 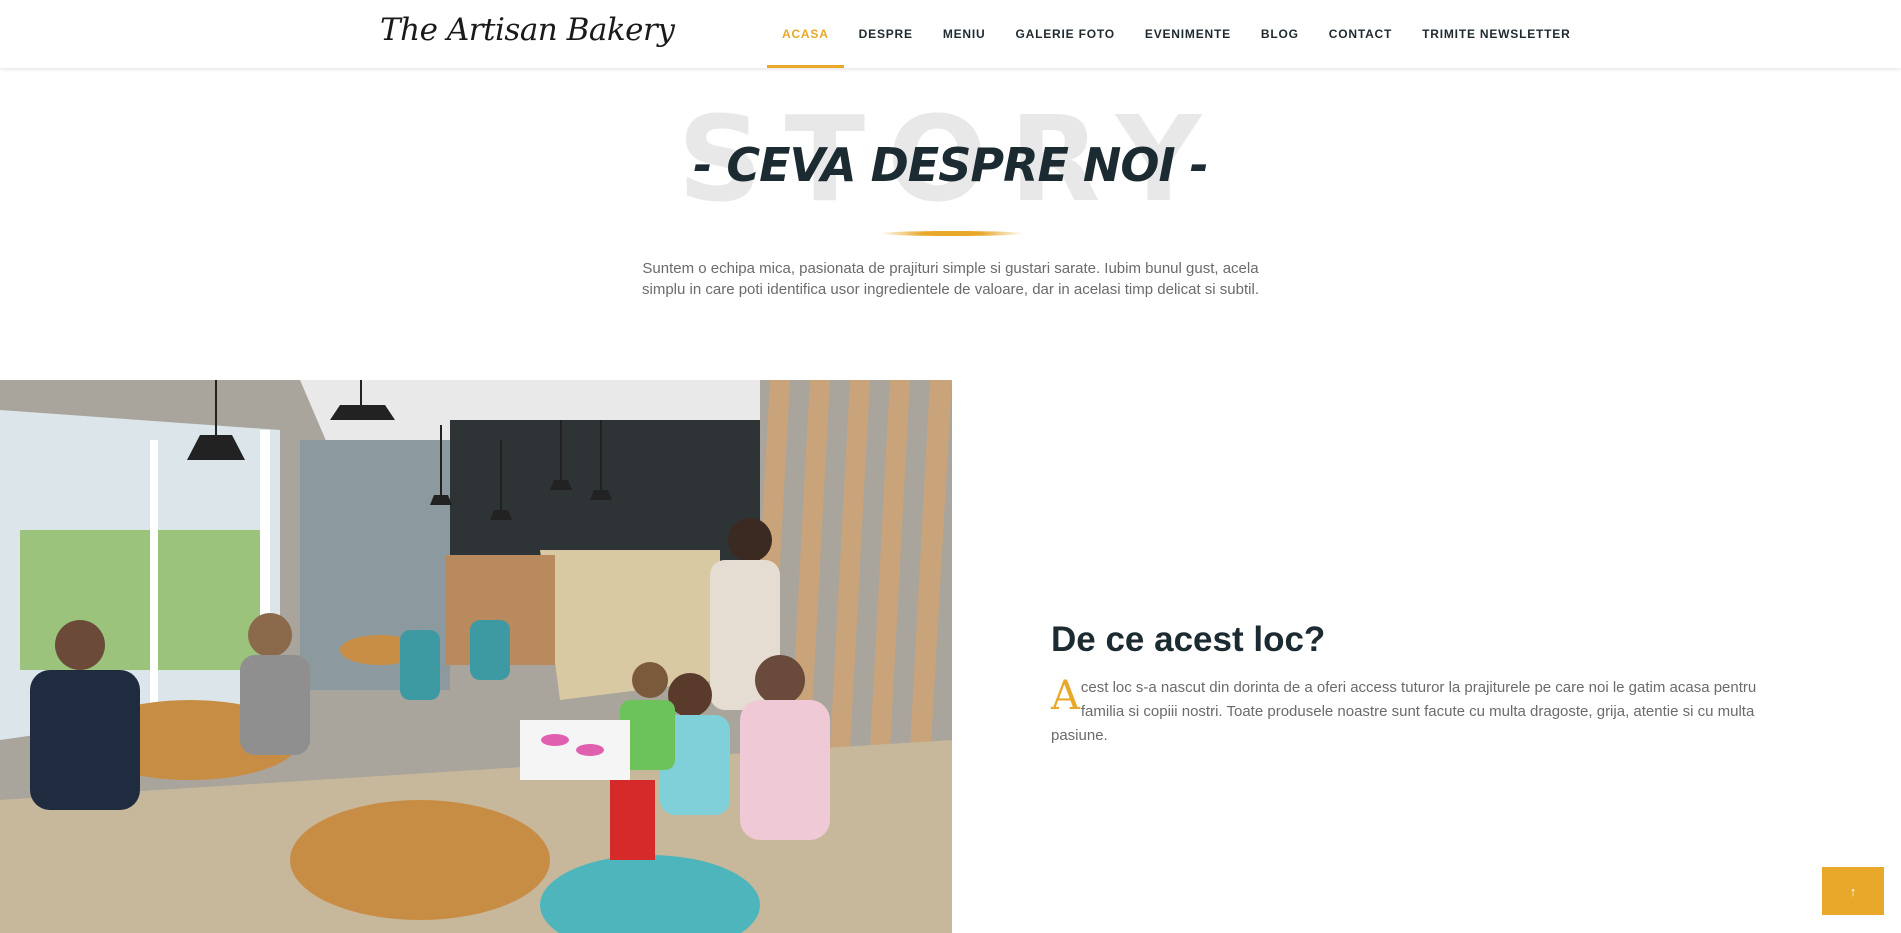 What do you see at coordinates (1496, 34) in the screenshot?
I see `nav-item-newsletter: TRIMITE NEWSLETTER` at bounding box center [1496, 34].